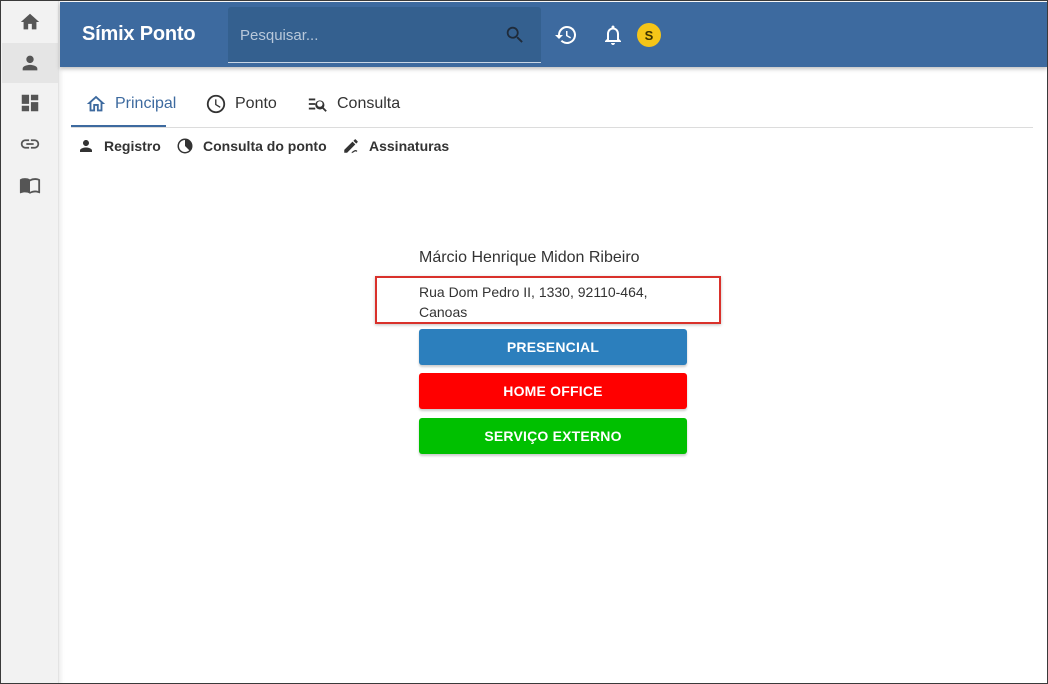  I want to click on notifications-icon, so click(613, 35).